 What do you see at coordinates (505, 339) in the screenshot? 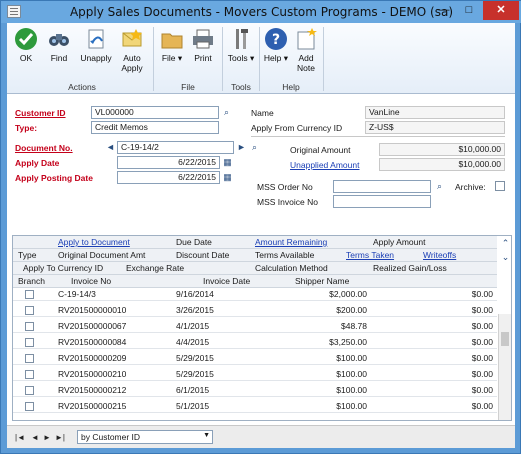
I see `scrollbar-thumb` at bounding box center [505, 339].